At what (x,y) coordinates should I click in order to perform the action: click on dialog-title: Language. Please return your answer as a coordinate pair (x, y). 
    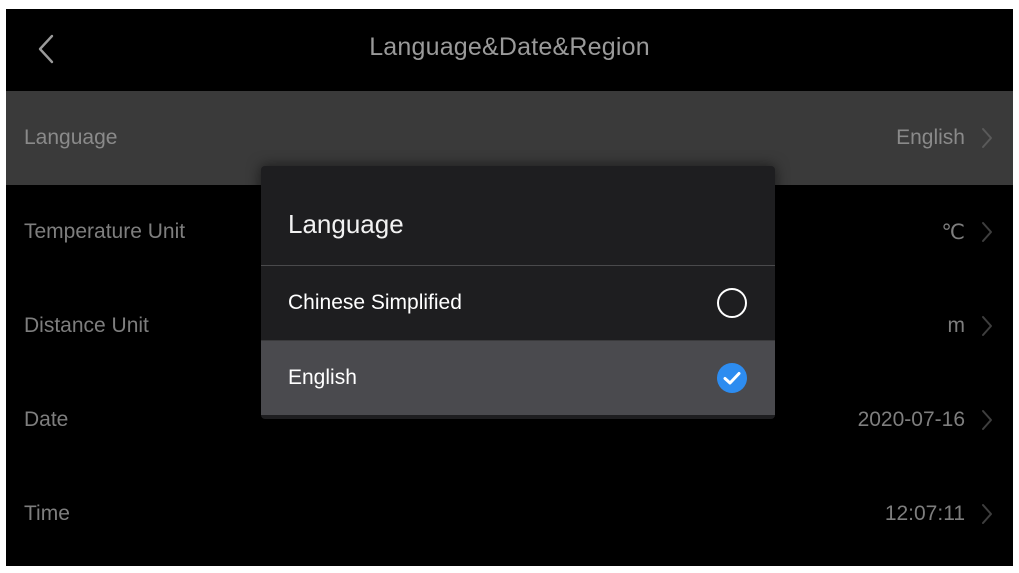
    Looking at the image, I should click on (346, 224).